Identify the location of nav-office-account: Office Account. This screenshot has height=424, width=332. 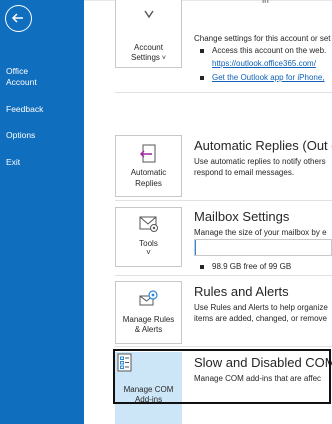
(21, 77).